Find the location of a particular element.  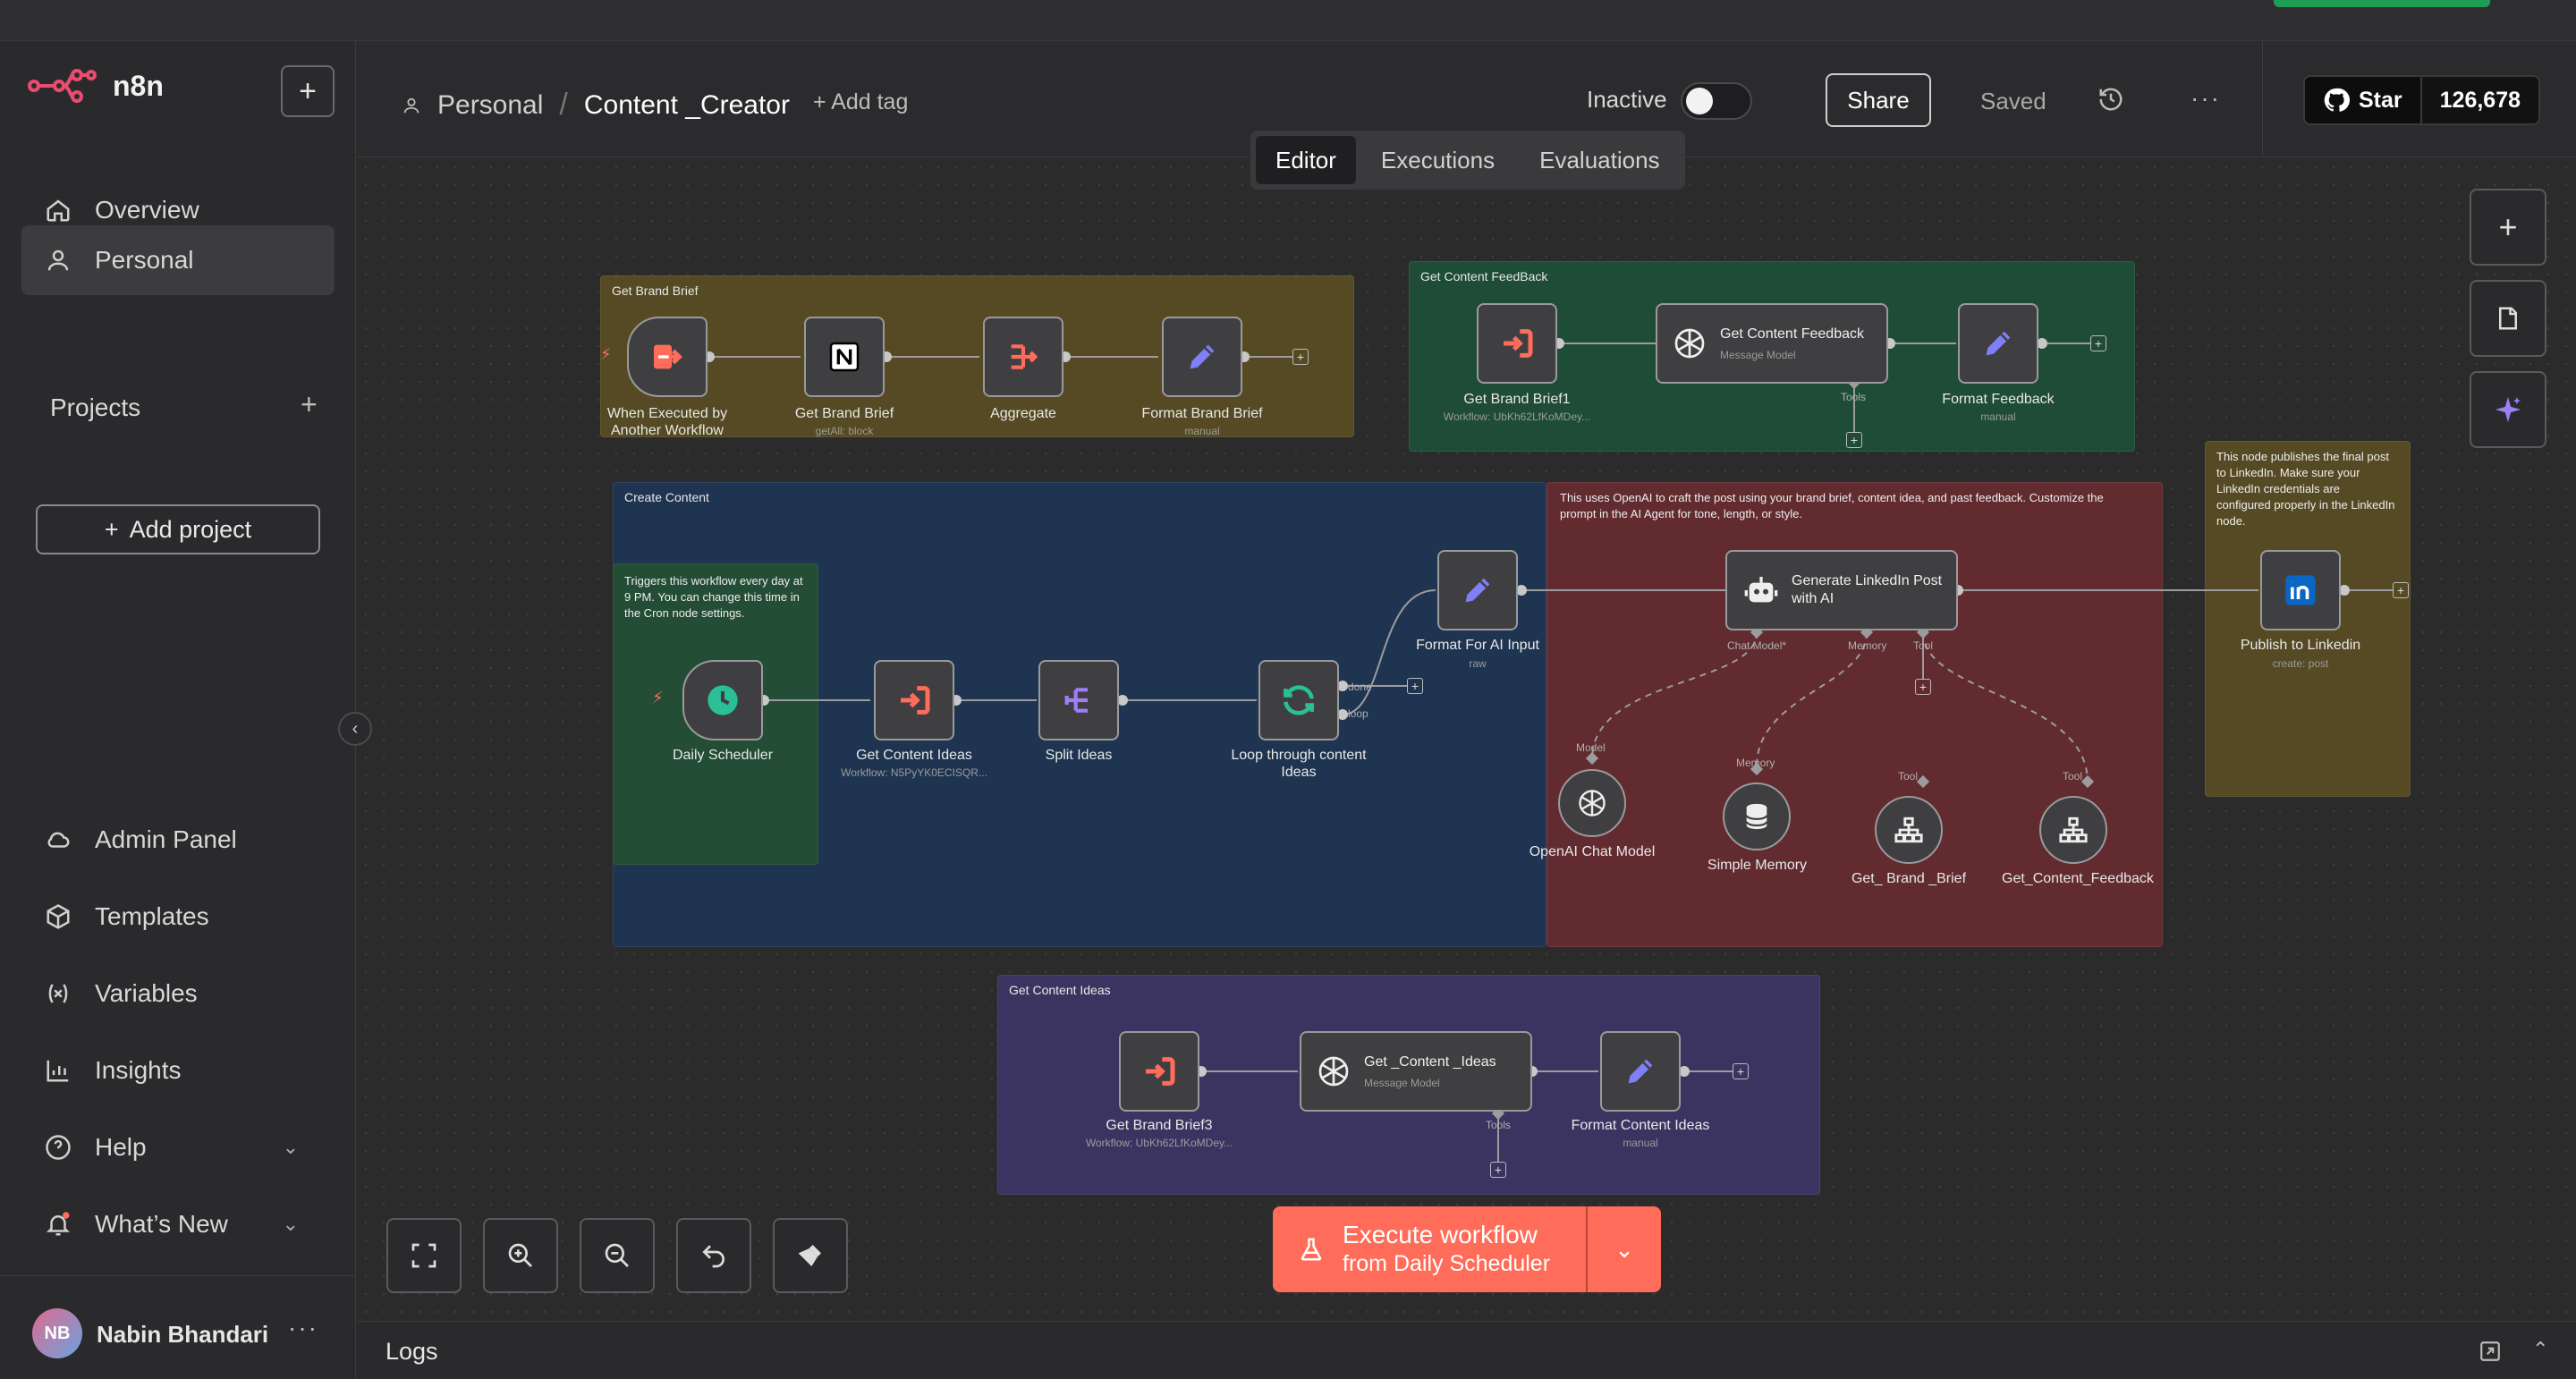

done-port-label: done is located at coordinates (1360, 687).